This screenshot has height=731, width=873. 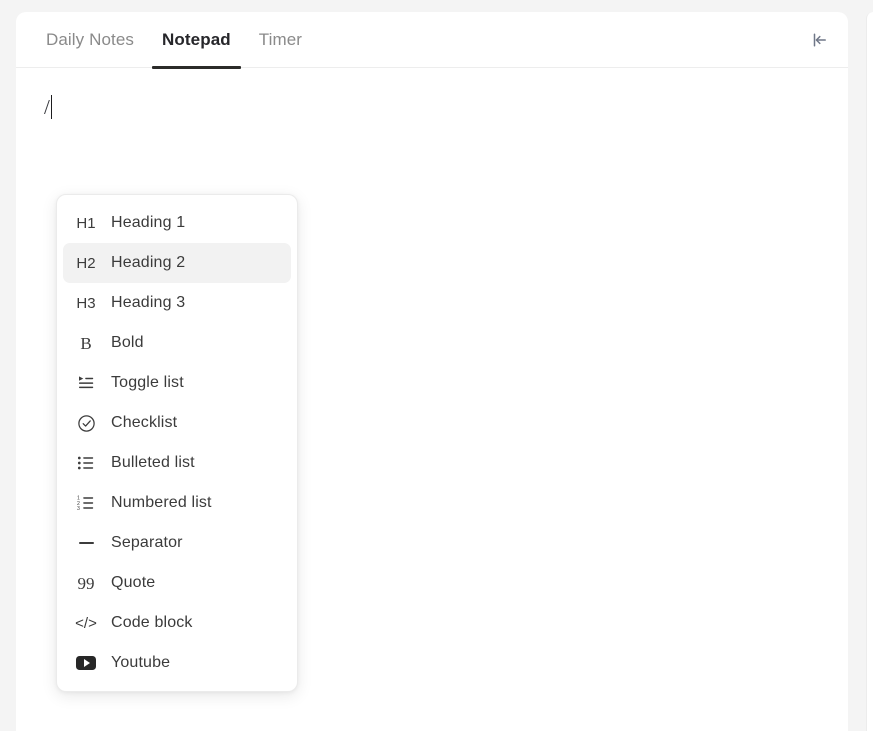 I want to click on editor-current-line: /, so click(x=432, y=107).